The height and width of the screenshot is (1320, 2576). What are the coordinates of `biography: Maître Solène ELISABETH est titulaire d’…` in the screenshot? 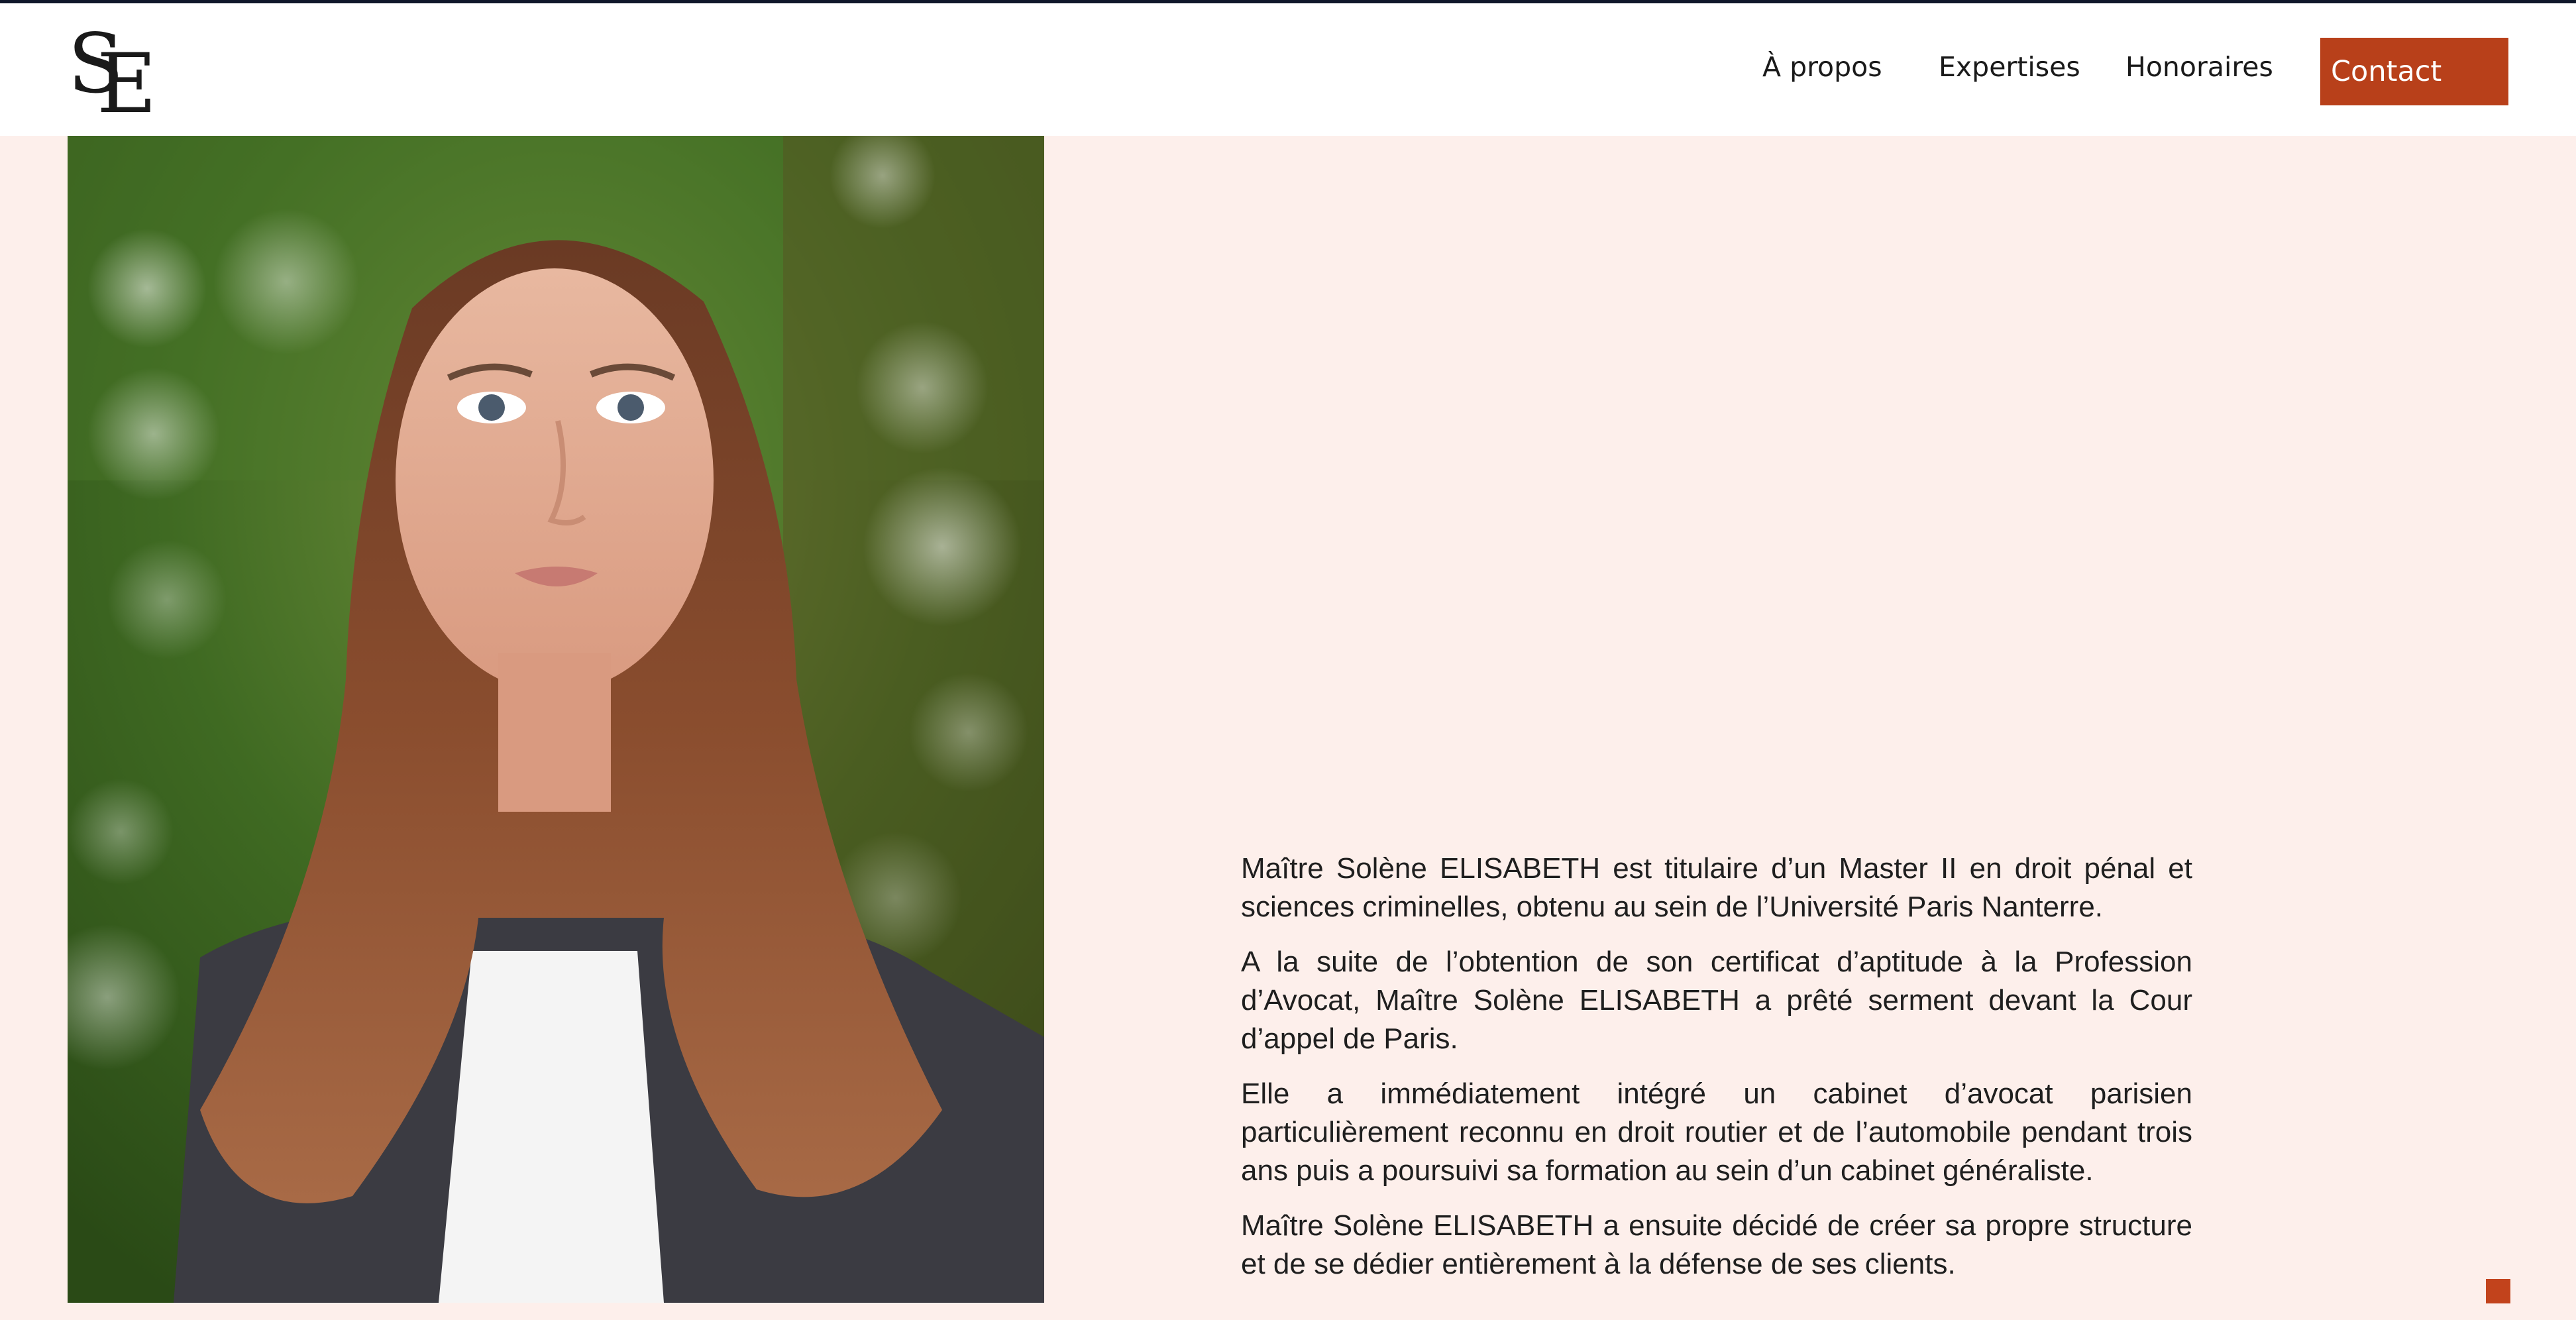 It's located at (1716, 1075).